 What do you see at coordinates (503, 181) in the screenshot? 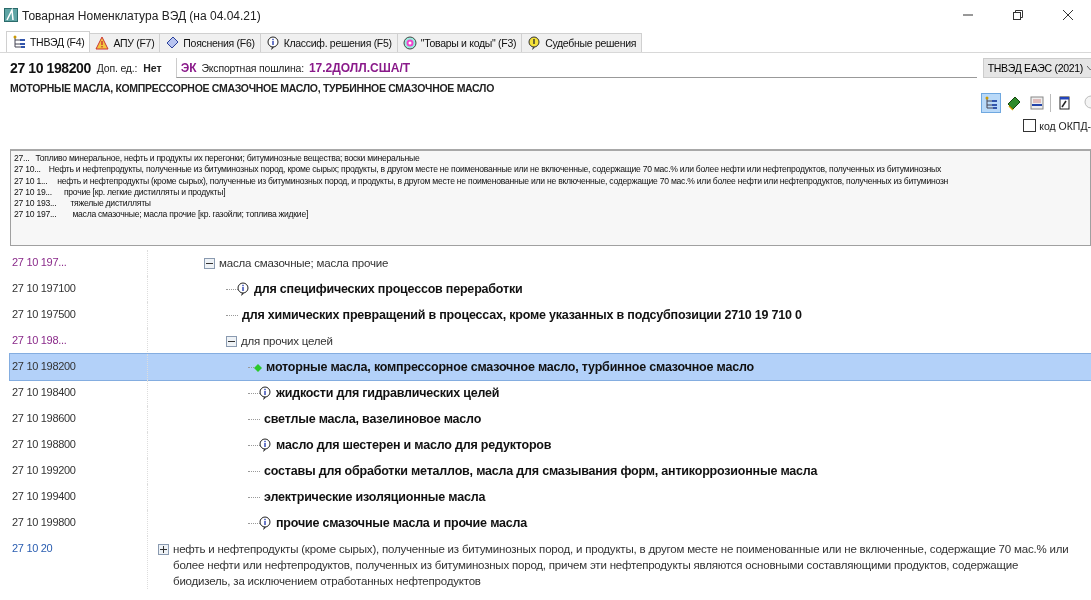
I see `breadcrumb-text: нефть и нефтепродукты (кроме сырых), полученные из битуминозных пород, и продукты, в другом месте не поименованные или не включенные, содержащие 70 мас.% или более нефти или нефтепродуктов, полученных из битуминозн` at bounding box center [503, 181].